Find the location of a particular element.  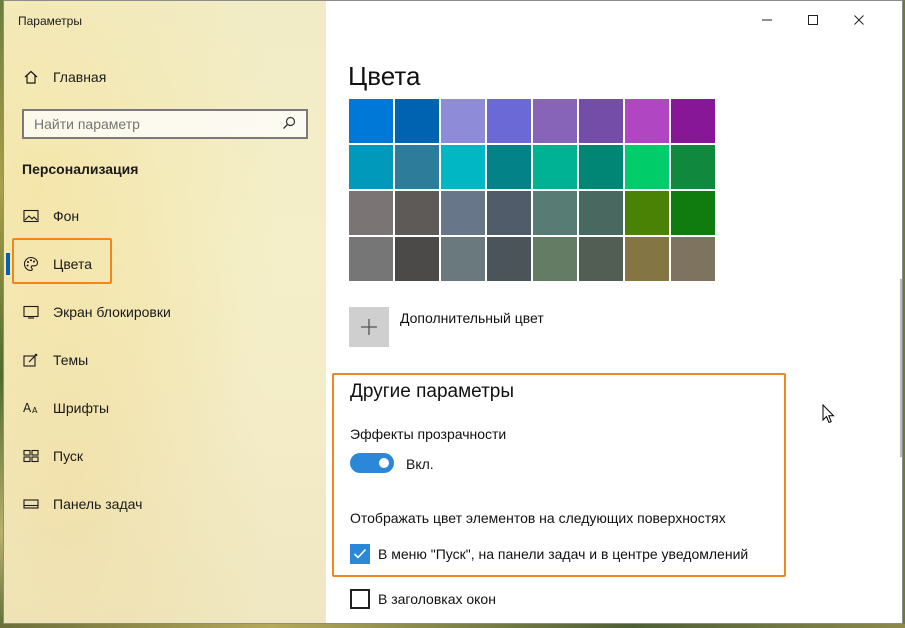

sidebar-item-label: Темы is located at coordinates (71, 360).